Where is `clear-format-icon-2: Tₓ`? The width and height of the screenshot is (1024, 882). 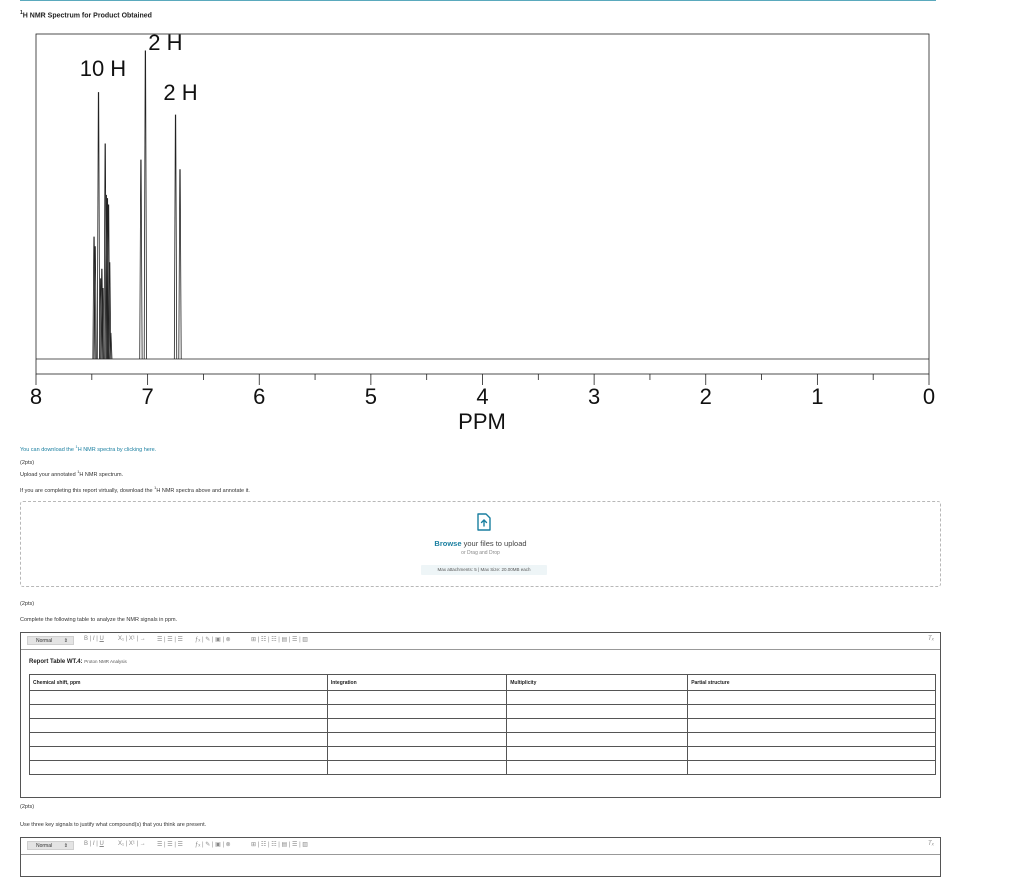
clear-format-icon-2: Tₓ is located at coordinates (931, 844).